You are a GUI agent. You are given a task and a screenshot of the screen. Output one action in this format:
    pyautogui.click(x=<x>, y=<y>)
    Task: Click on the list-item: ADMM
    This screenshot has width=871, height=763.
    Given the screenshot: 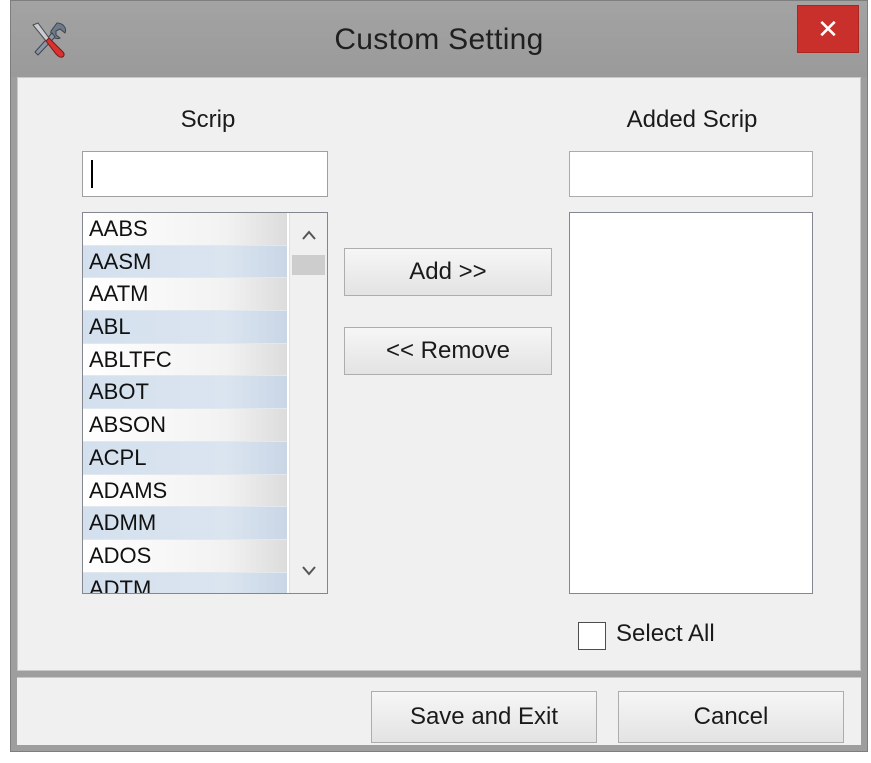 What is the action you would take?
    pyautogui.click(x=185, y=523)
    